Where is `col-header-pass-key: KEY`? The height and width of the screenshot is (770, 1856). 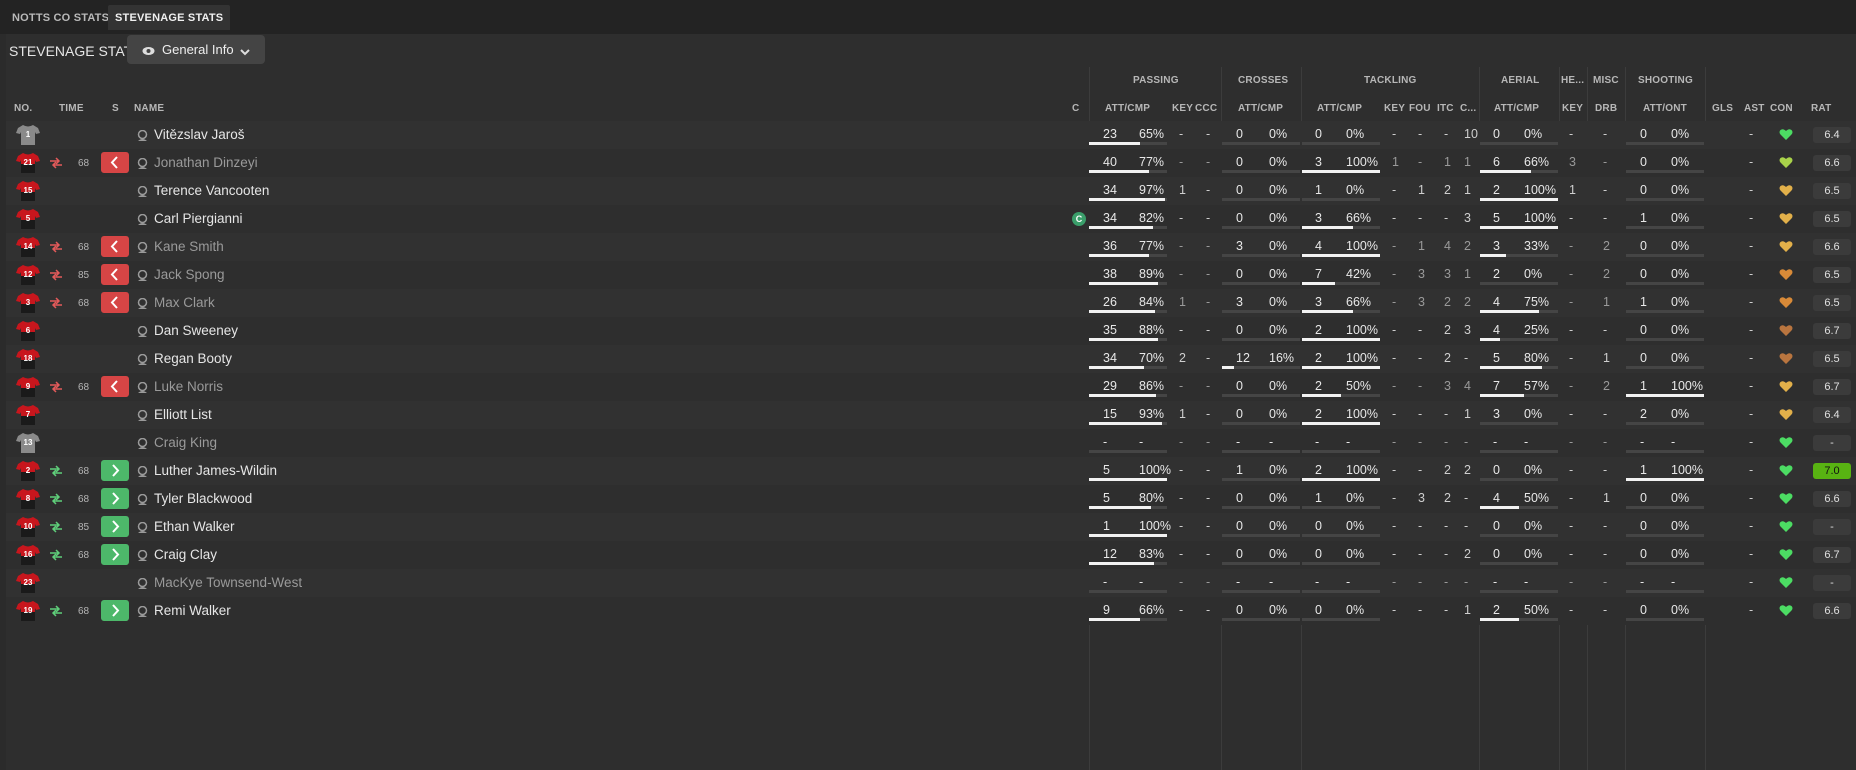
col-header-pass-key: KEY is located at coordinates (1182, 108).